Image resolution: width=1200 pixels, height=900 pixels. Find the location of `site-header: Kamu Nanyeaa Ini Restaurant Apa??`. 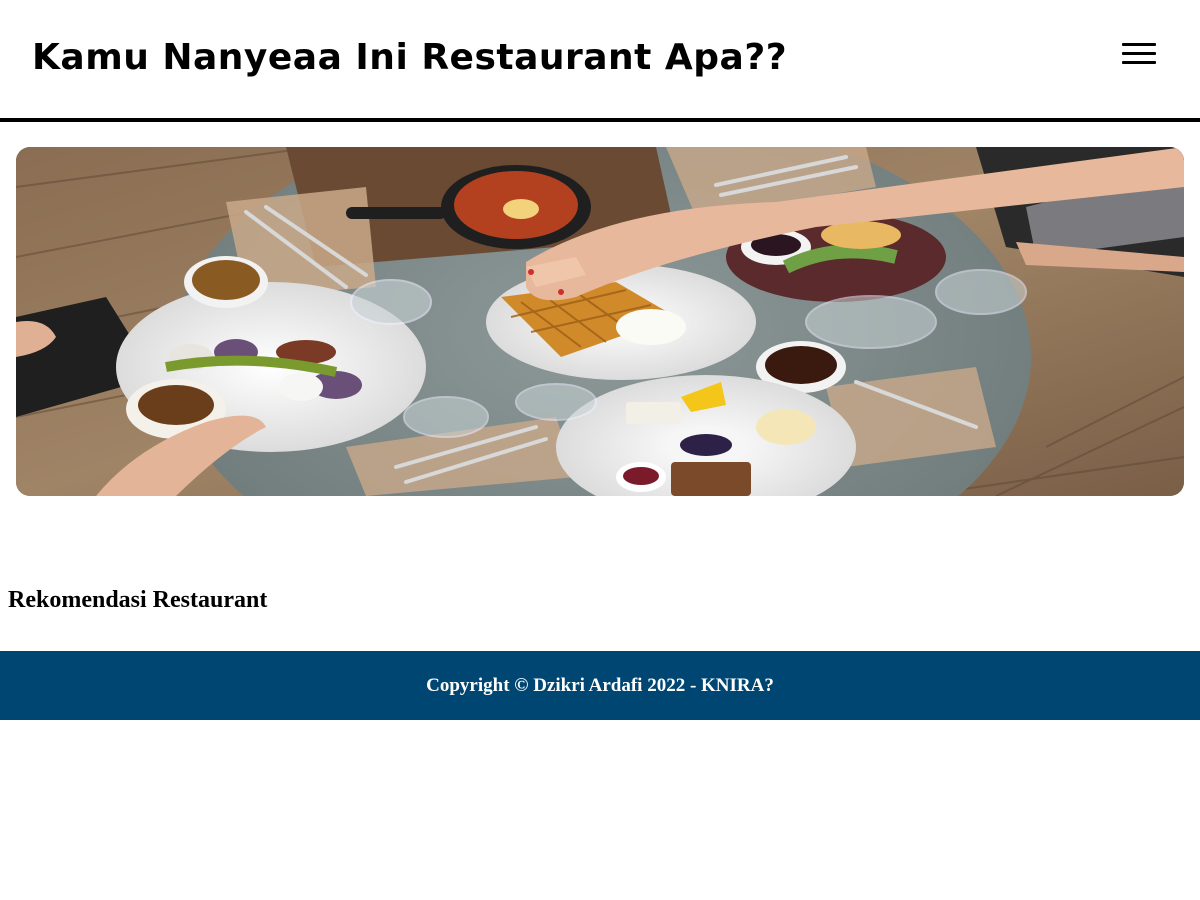

site-header: Kamu Nanyeaa Ini Restaurant Apa?? is located at coordinates (600, 61).